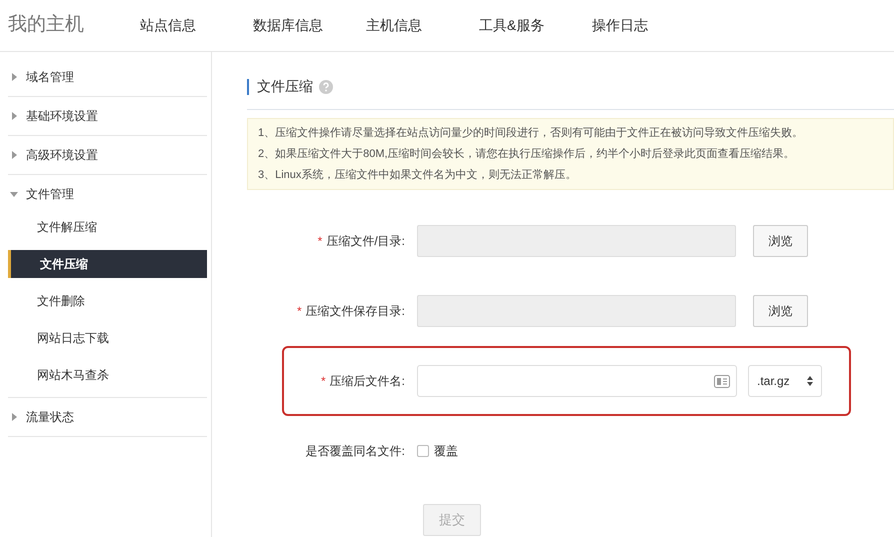  What do you see at coordinates (531, 133) in the screenshot?
I see `notice-text: 1、压缩文件操作请尽量选择在站点访问量少的时间段进行，否则有可能由于文件正在被访问导致文件压缩失败。` at bounding box center [531, 133].